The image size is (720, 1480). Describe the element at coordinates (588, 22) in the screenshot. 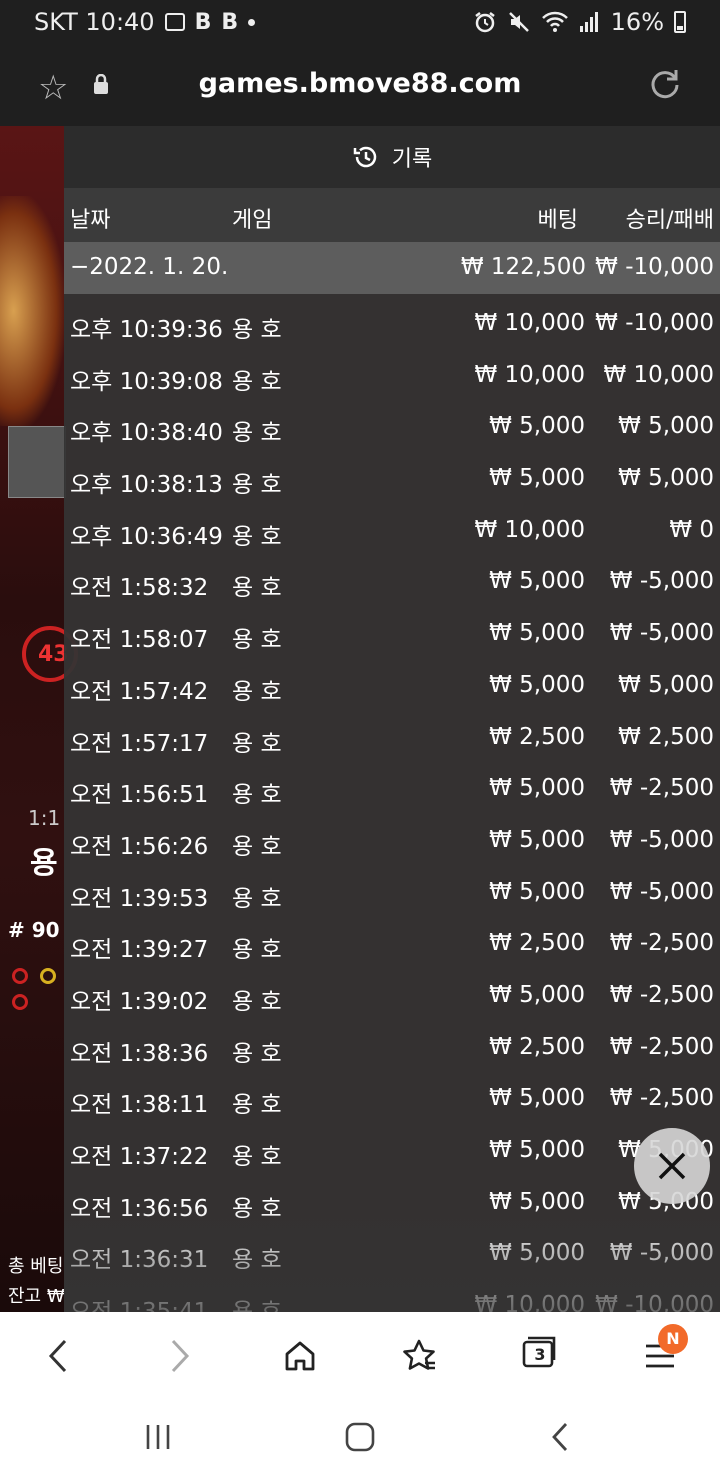

I see `signal-icon` at that location.